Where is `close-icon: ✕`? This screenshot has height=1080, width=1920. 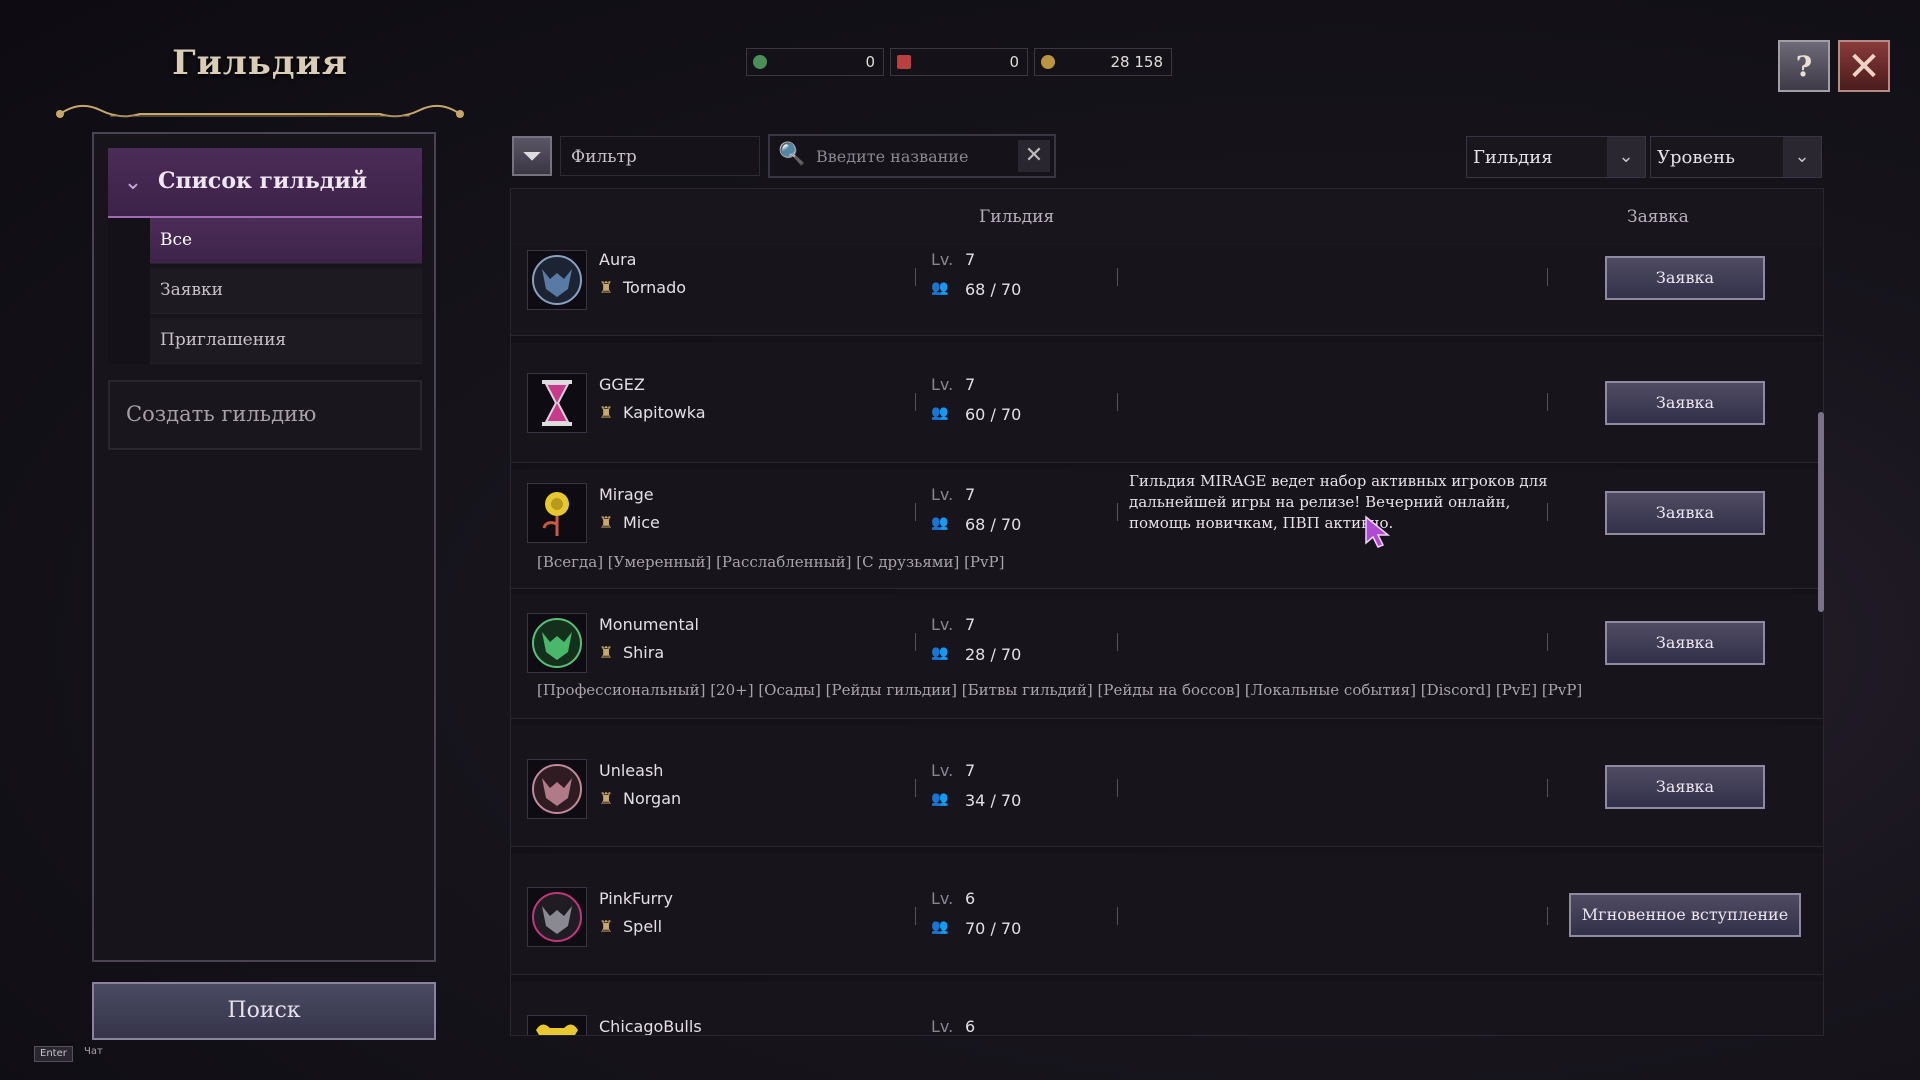 close-icon: ✕ is located at coordinates (1864, 67).